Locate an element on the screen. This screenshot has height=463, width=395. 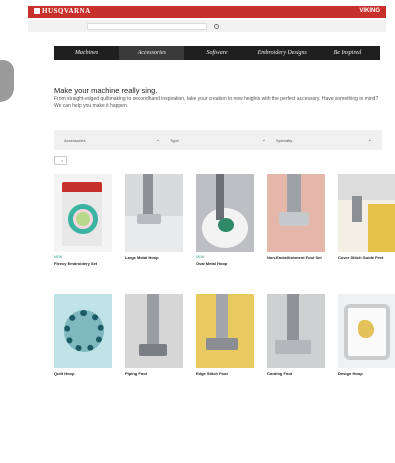
close-icon: × is located at coordinates (62, 160).